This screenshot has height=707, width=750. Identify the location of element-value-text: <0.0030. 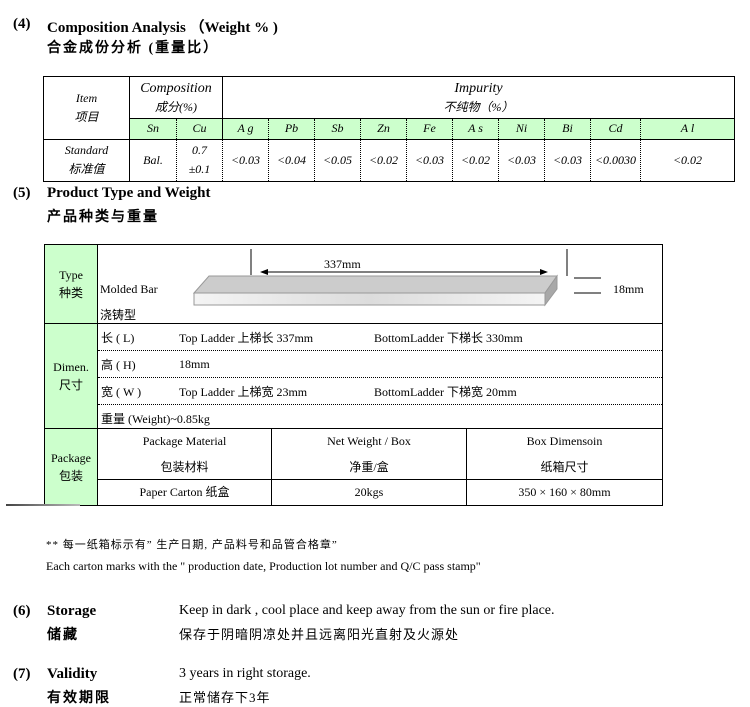
(615, 159).